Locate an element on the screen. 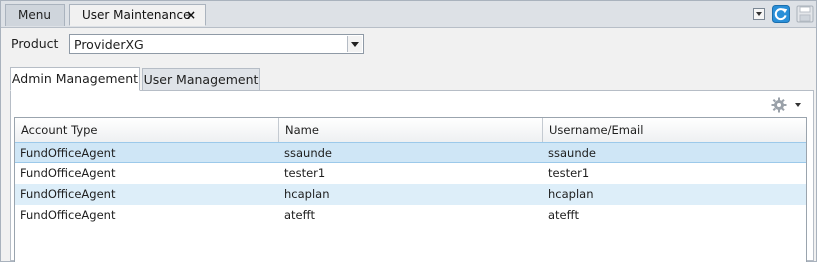 This screenshot has height=262, width=817. tab-menu-label: Menu is located at coordinates (34, 15).